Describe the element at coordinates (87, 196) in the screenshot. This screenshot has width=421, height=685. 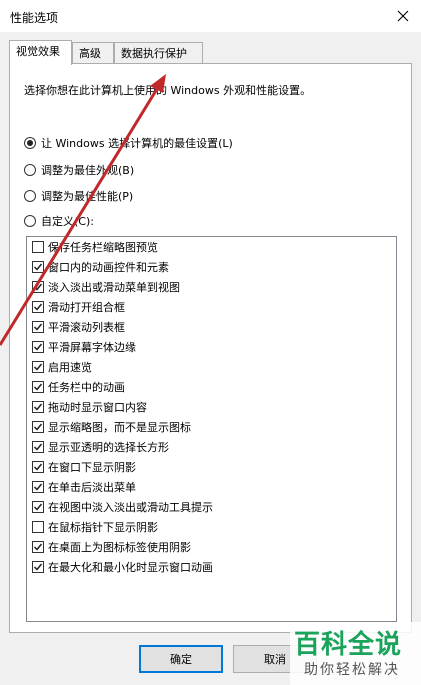
I see `radio-label: 调整为最佳性能(P)` at that location.